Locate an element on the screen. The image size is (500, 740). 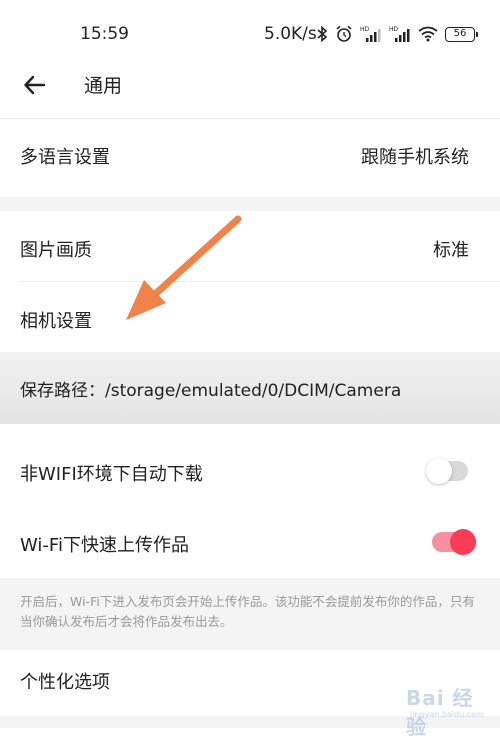
watermark-url: jingyan.baidu.com is located at coordinates (447, 714).